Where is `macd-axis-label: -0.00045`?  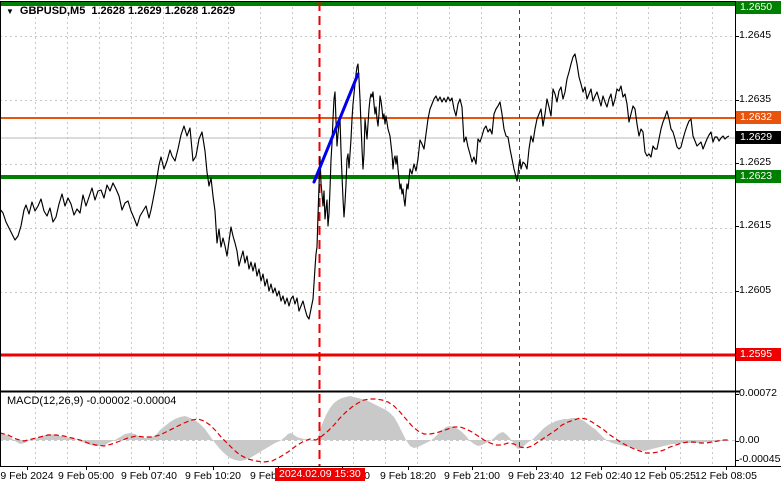 macd-axis-label: -0.00045 is located at coordinates (760, 459).